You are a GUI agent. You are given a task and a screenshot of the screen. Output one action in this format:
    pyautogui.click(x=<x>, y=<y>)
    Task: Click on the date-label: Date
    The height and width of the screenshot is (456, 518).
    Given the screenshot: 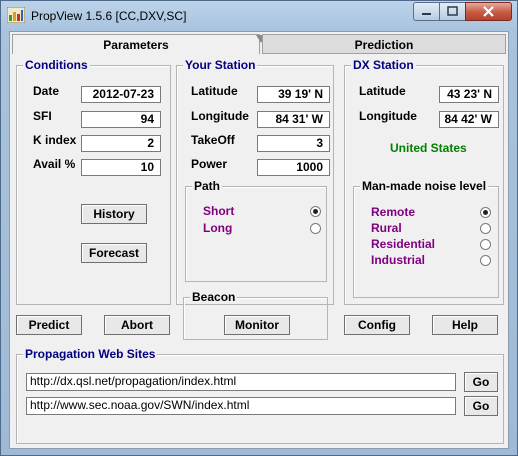 What is the action you would take?
    pyautogui.click(x=46, y=91)
    